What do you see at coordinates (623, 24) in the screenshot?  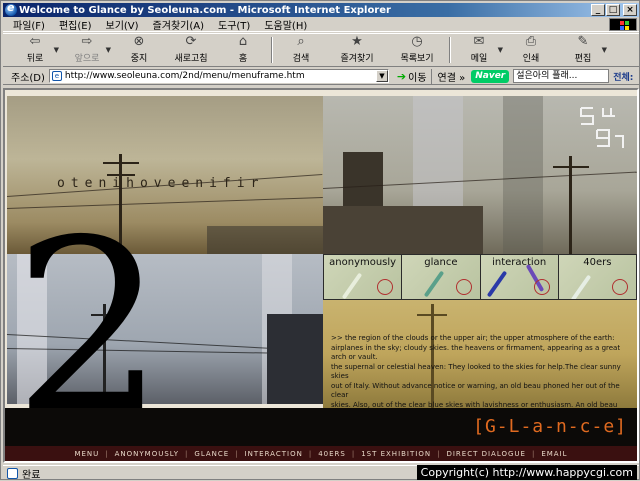 I see `windows-flag-icon` at bounding box center [623, 24].